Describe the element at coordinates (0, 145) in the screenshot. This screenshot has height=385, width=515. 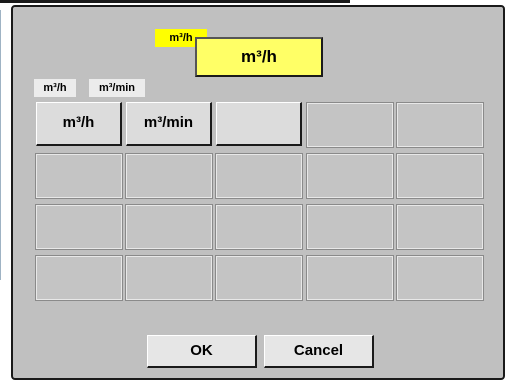
I see `window-left-edge` at that location.